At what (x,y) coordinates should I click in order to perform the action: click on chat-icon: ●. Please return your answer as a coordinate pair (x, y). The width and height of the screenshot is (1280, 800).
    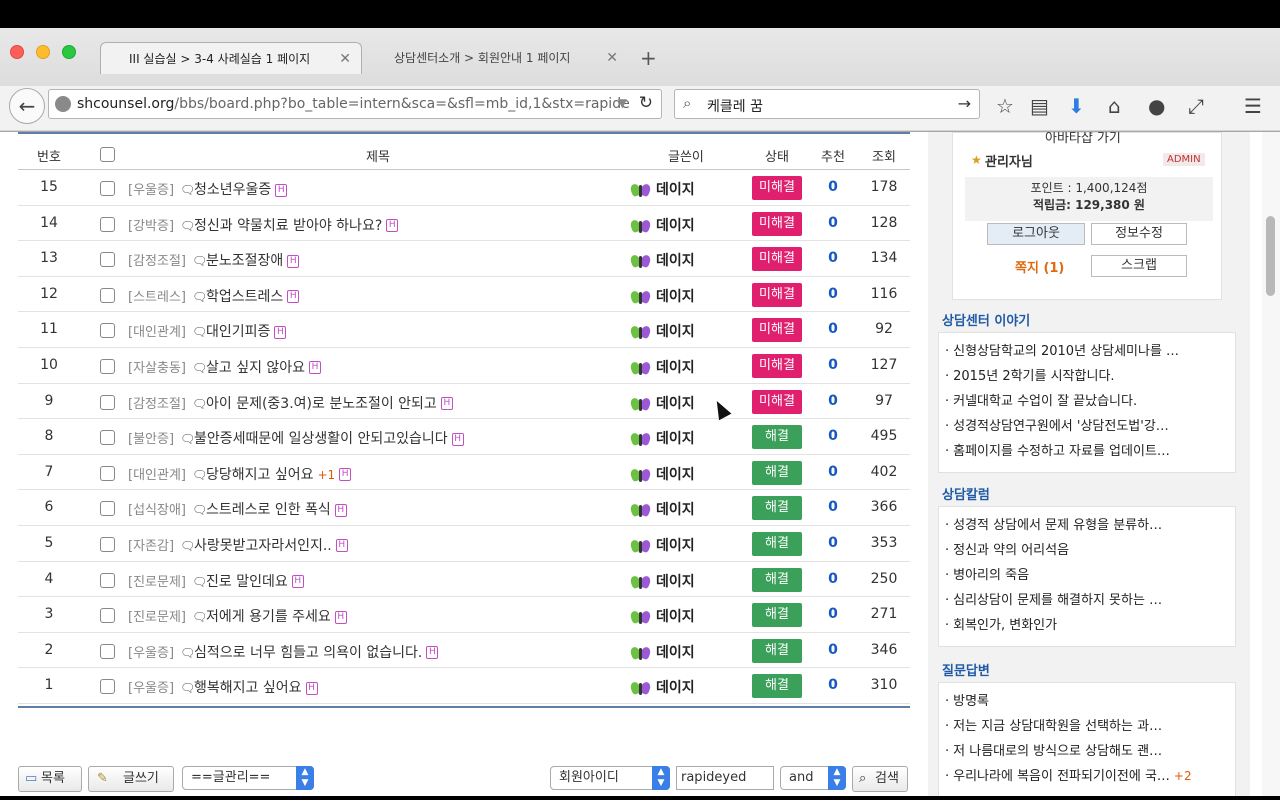
    Looking at the image, I should click on (1156, 106).